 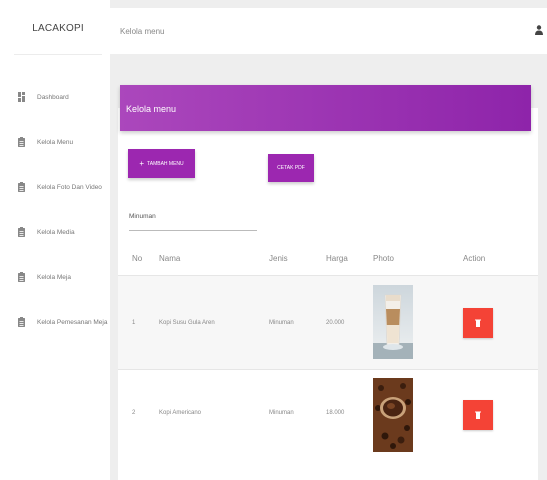 I want to click on sidebar-item-kelola-pemesanan-meja: Kelola Pemesanan Meja, so click(x=63, y=322).